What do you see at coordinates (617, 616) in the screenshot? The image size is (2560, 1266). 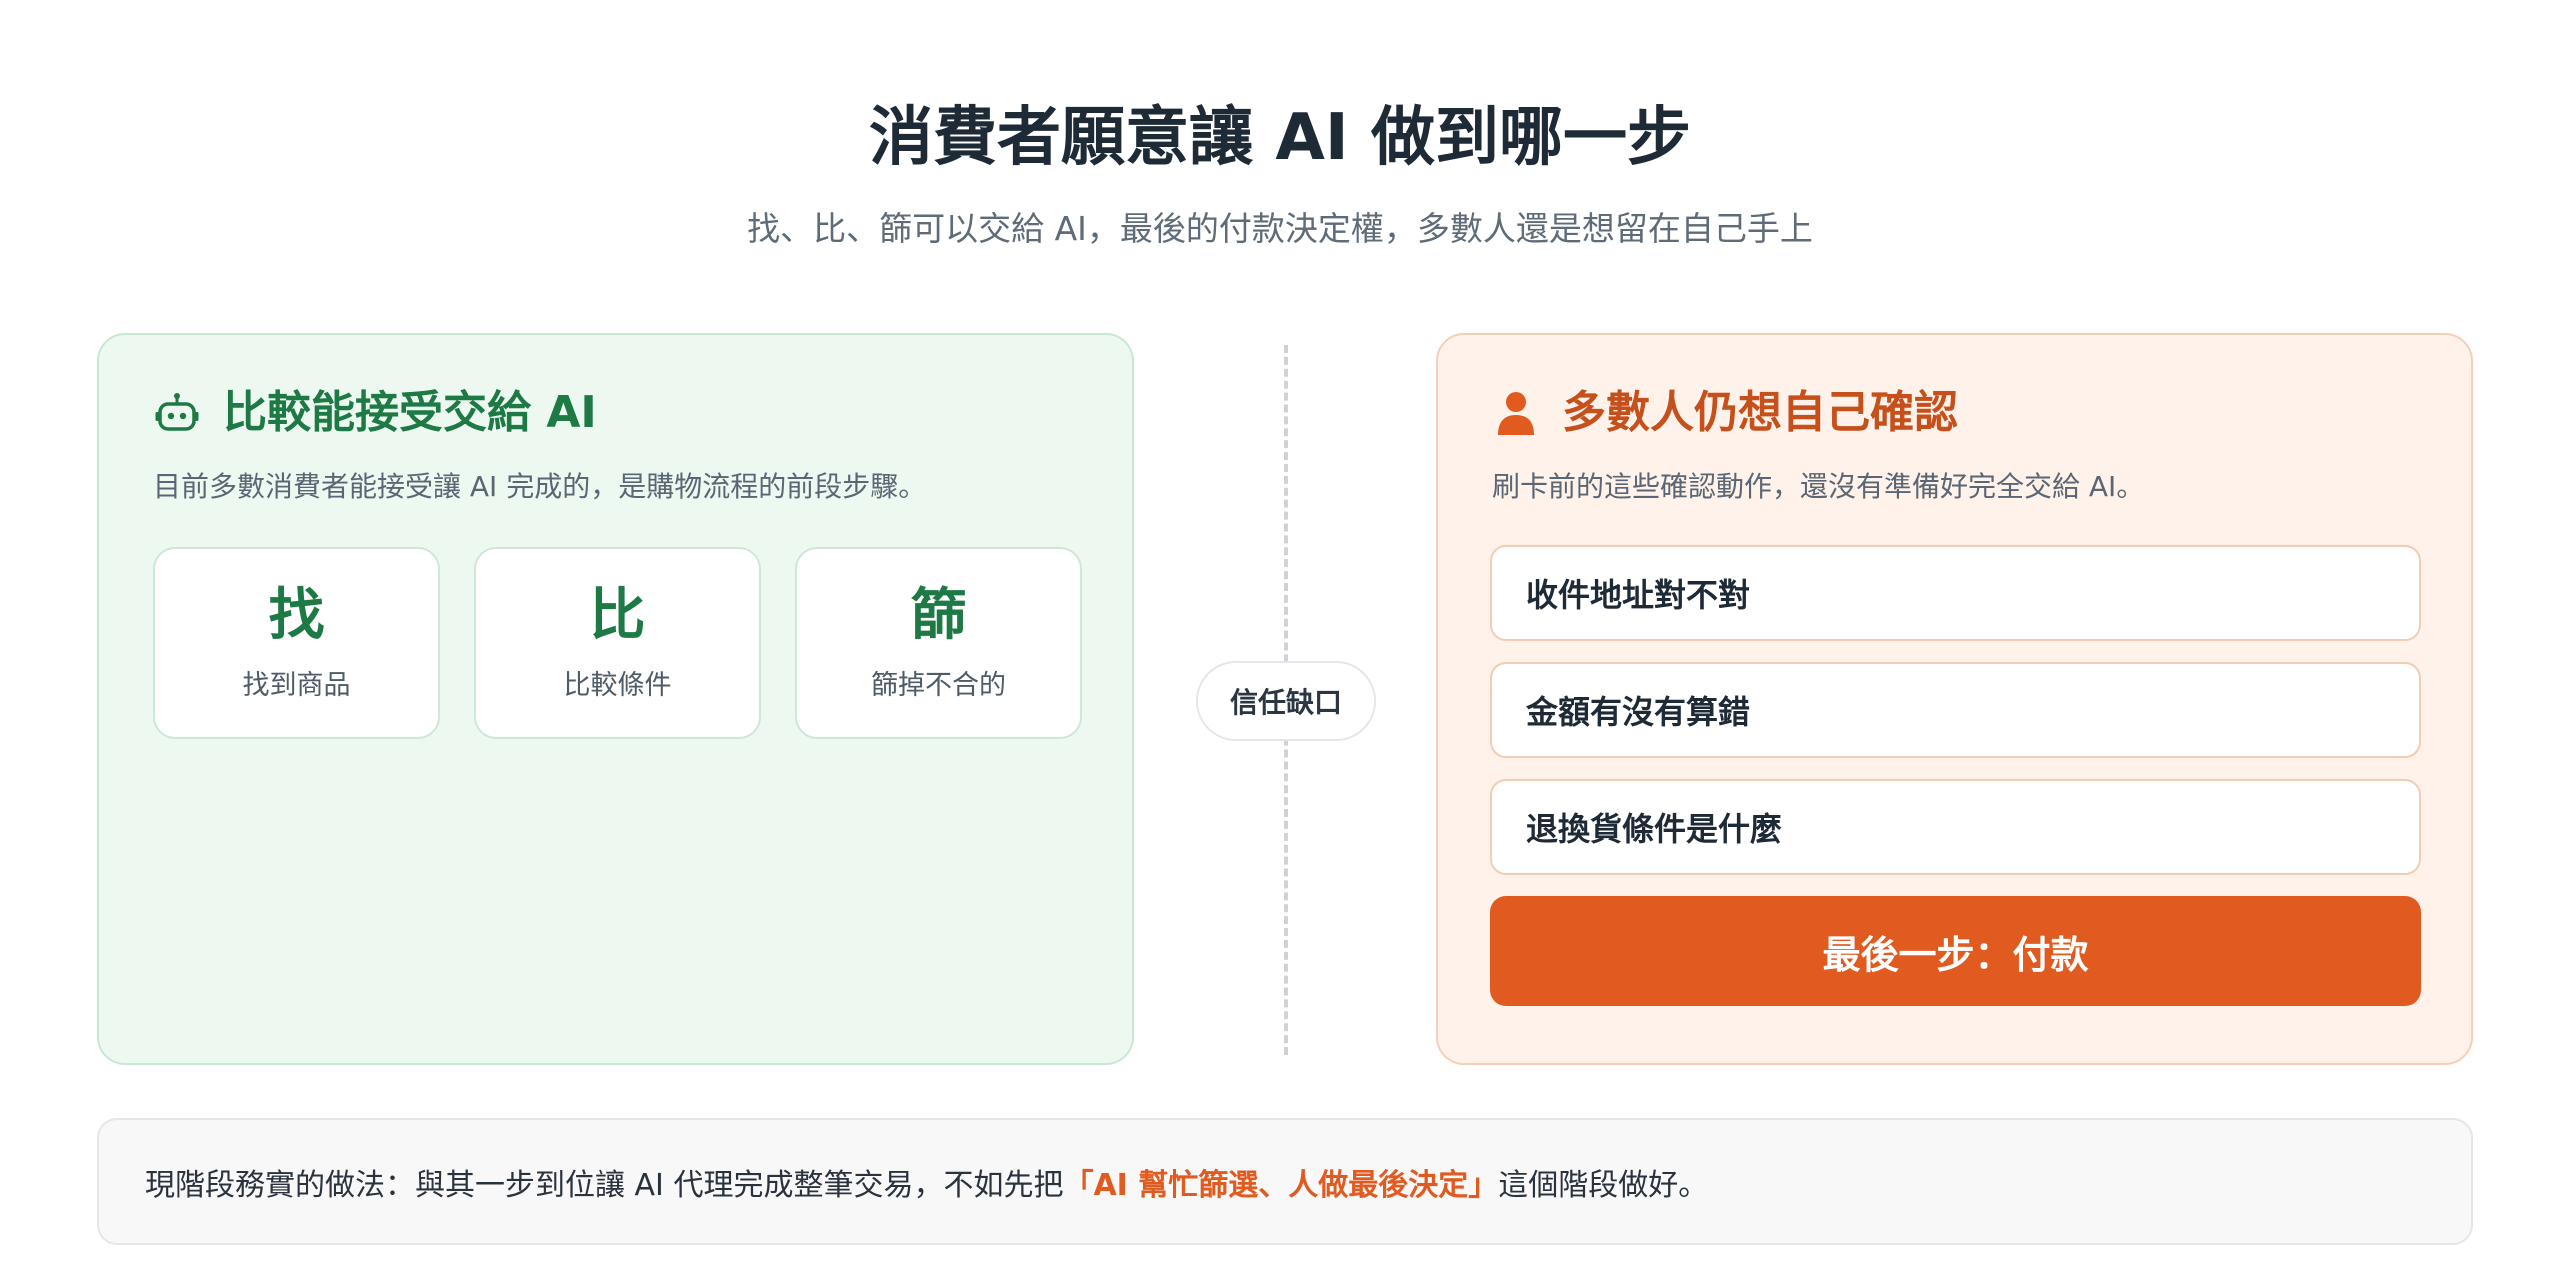 I see `step-char: 比` at bounding box center [617, 616].